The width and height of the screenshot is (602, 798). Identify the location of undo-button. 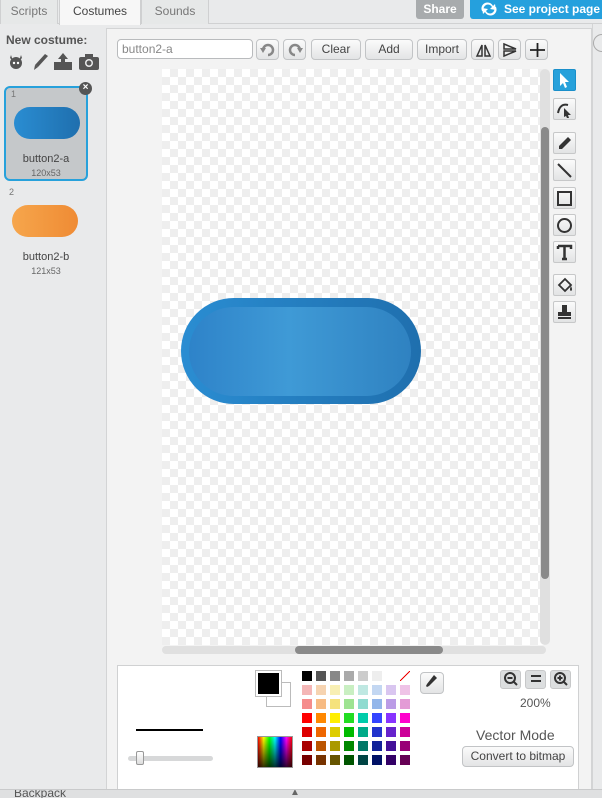
(267, 49).